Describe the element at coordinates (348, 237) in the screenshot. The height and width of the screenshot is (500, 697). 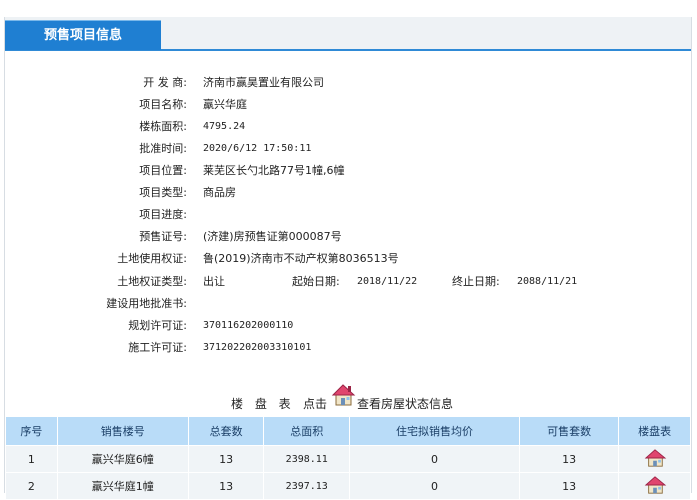
I see `info-row-presale-cert: 预售证号: (济建)房预售证第000087号` at that location.